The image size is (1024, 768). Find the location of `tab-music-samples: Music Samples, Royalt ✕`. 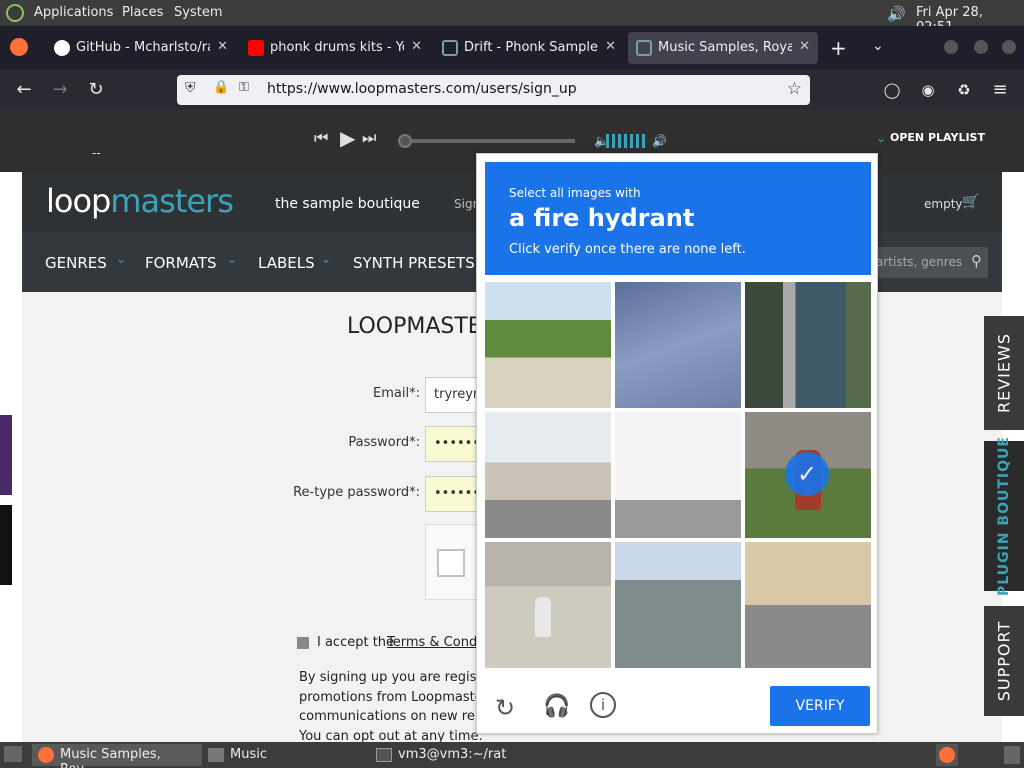

tab-music-samples: Music Samples, Royalt ✕ is located at coordinates (723, 48).